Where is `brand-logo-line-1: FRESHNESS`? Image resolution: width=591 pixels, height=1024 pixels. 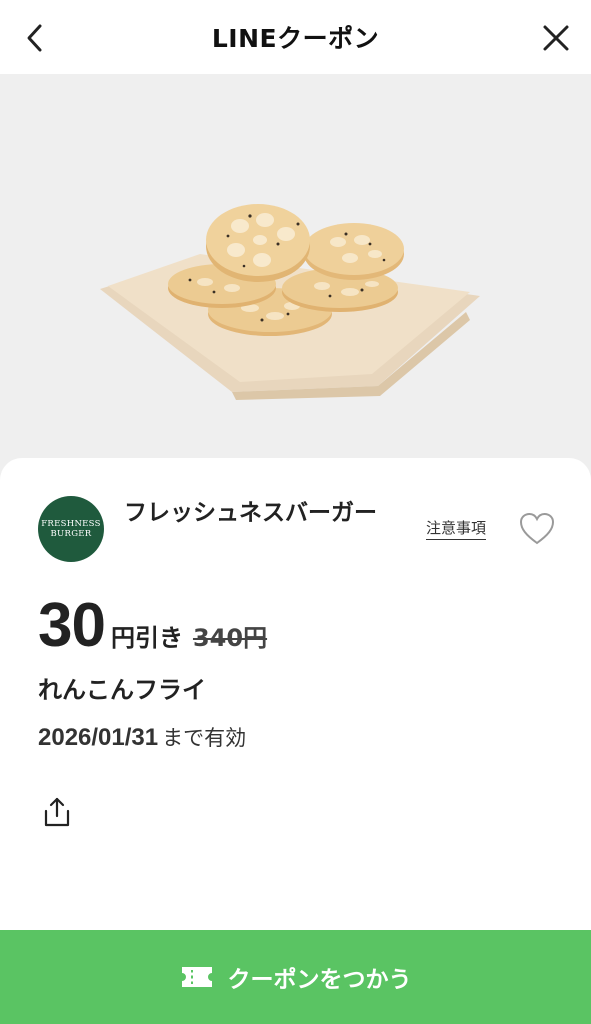 brand-logo-line-1: FRESHNESS is located at coordinates (71, 524).